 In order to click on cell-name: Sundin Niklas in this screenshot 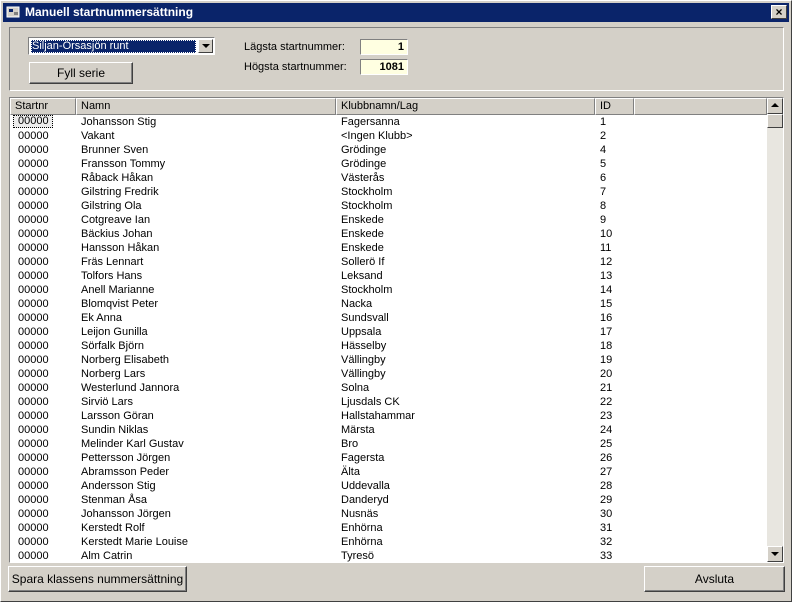, I will do `click(115, 430)`.